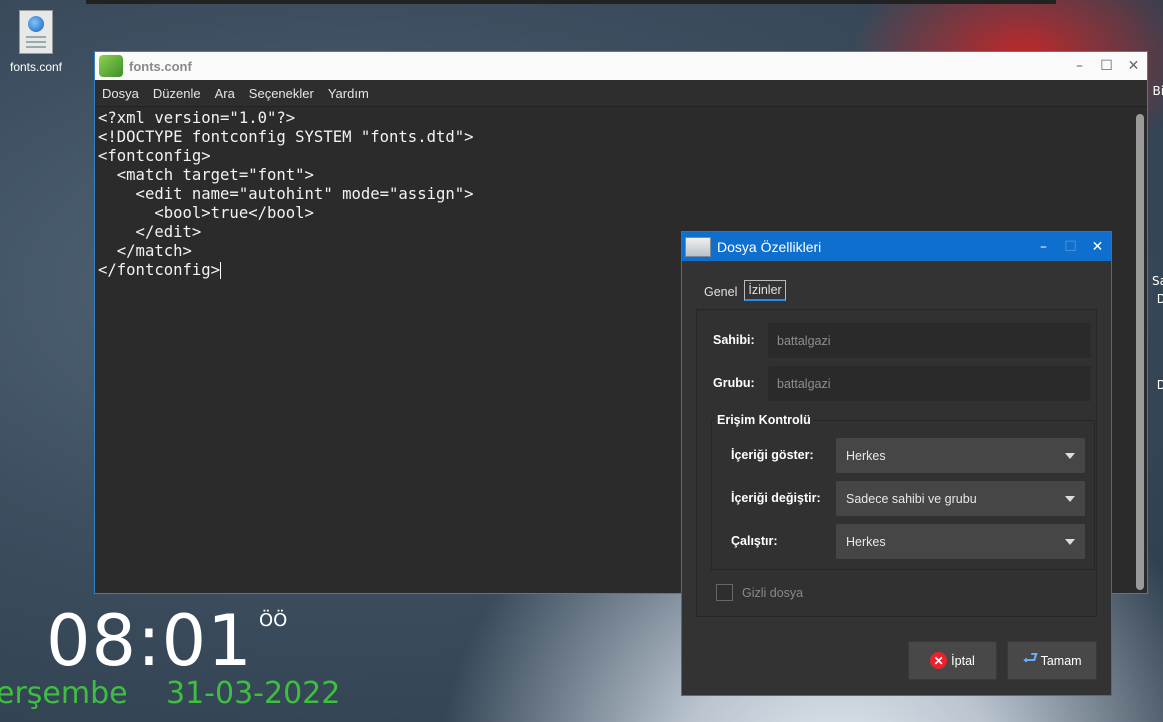 The image size is (1163, 722). What do you see at coordinates (776, 498) in the screenshot?
I see `change-content-label: İçeriği değiştir:` at bounding box center [776, 498].